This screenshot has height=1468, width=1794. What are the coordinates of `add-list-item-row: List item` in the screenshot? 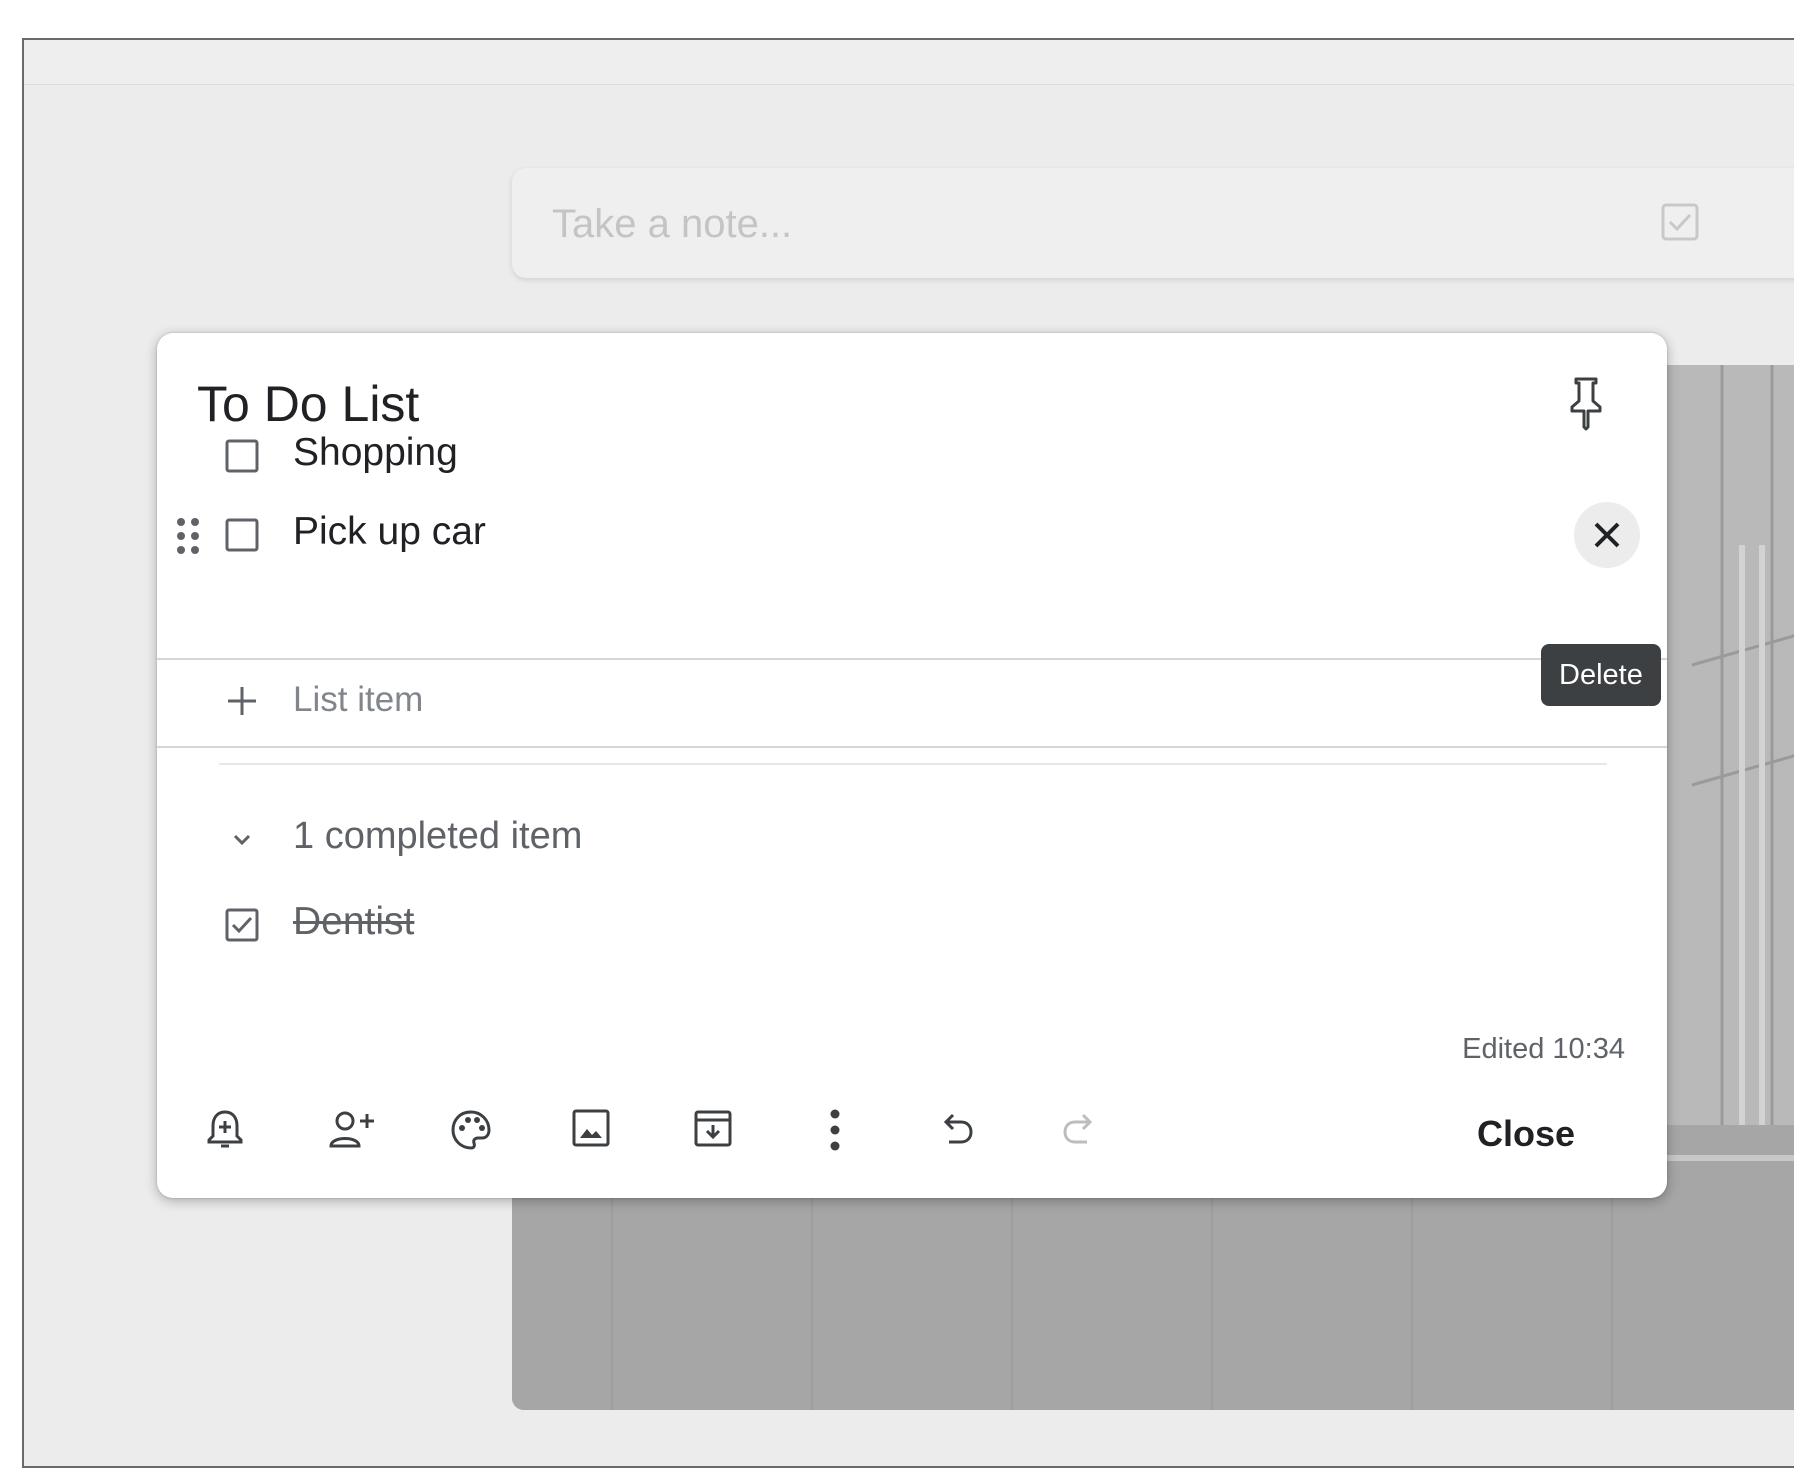 It's located at (912, 703).